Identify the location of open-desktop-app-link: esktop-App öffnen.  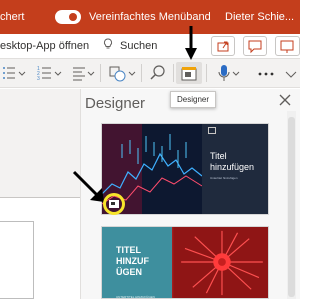
(44, 46).